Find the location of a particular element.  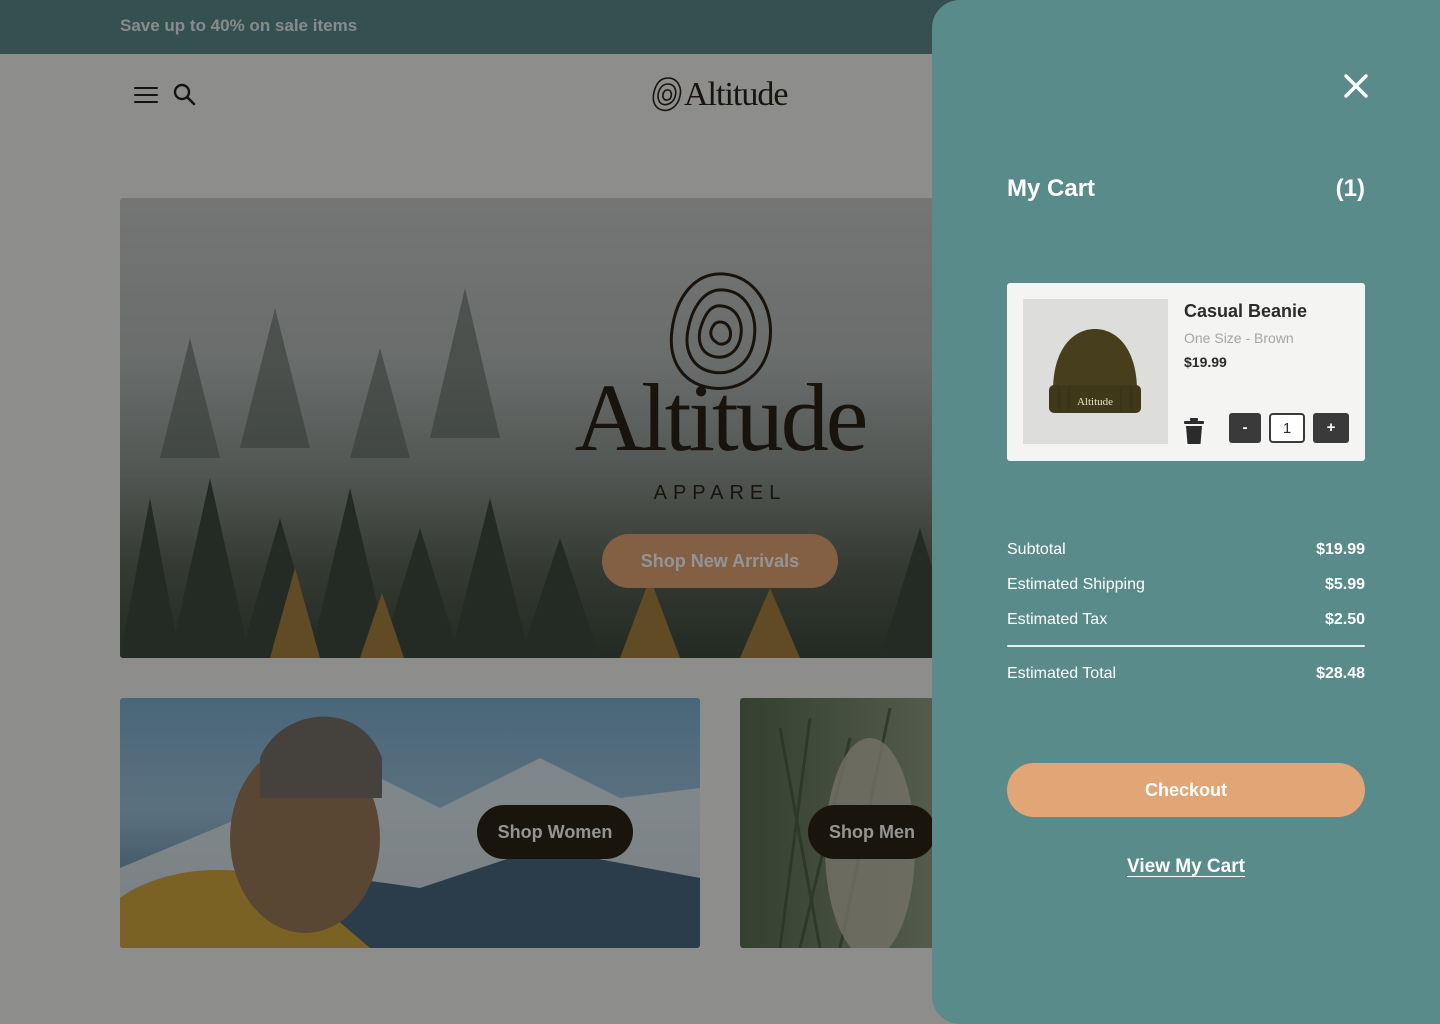

quantity-input is located at coordinates (1287, 428).